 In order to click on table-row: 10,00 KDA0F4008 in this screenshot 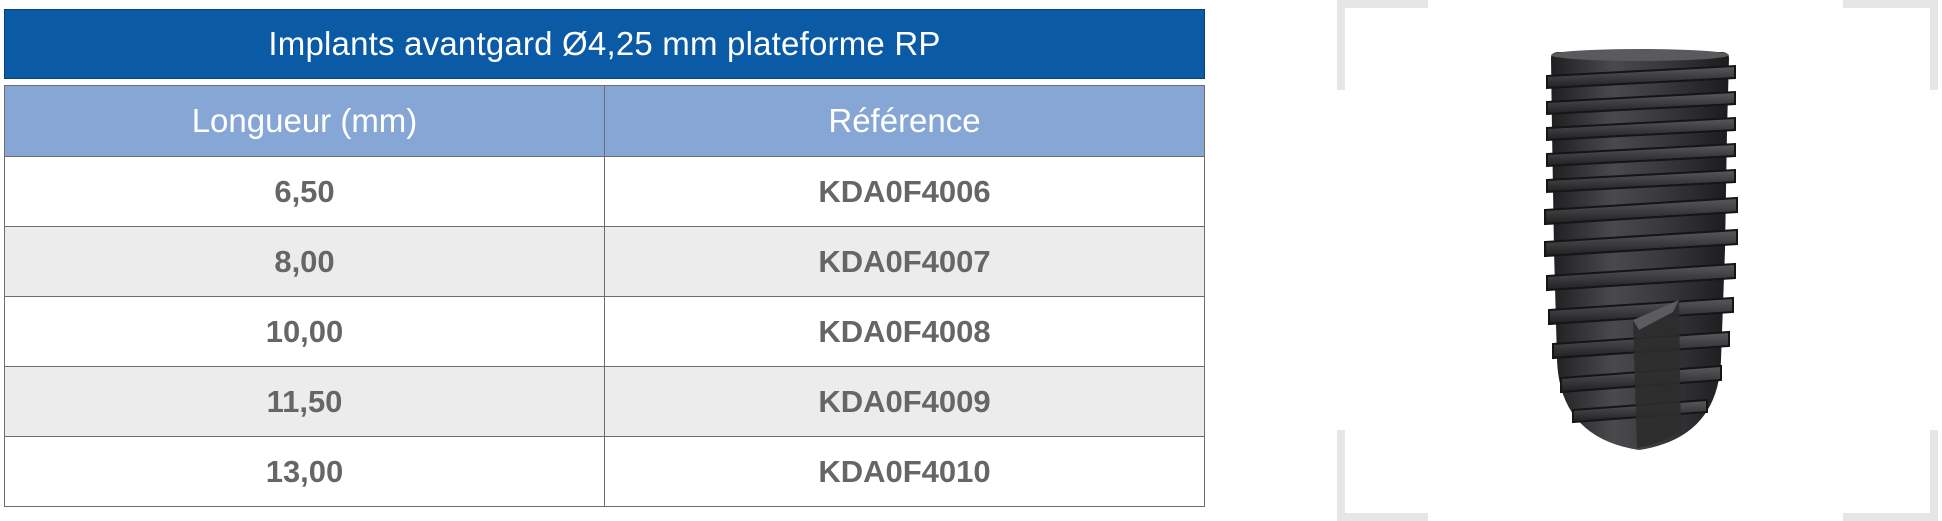, I will do `click(604, 331)`.